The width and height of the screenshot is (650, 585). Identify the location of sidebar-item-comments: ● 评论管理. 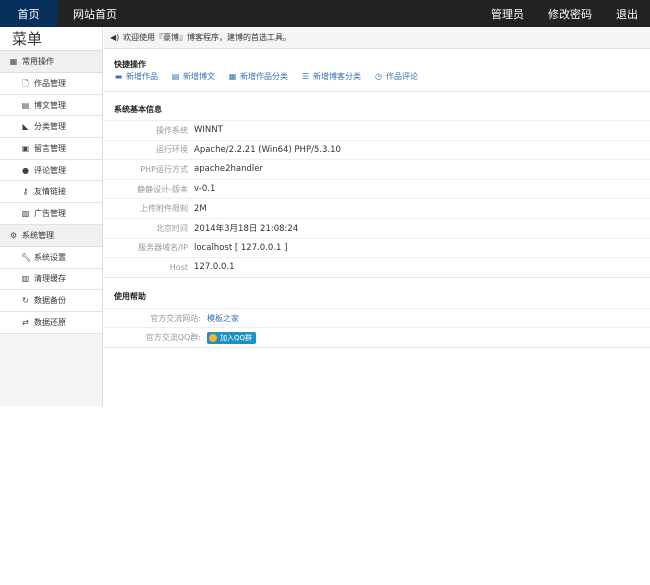
(51, 170).